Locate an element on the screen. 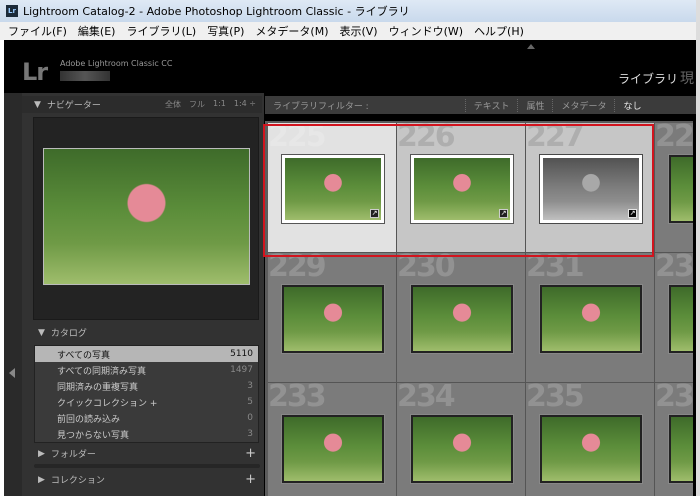  grid-cell: 227 ↗ is located at coordinates (590, 188).